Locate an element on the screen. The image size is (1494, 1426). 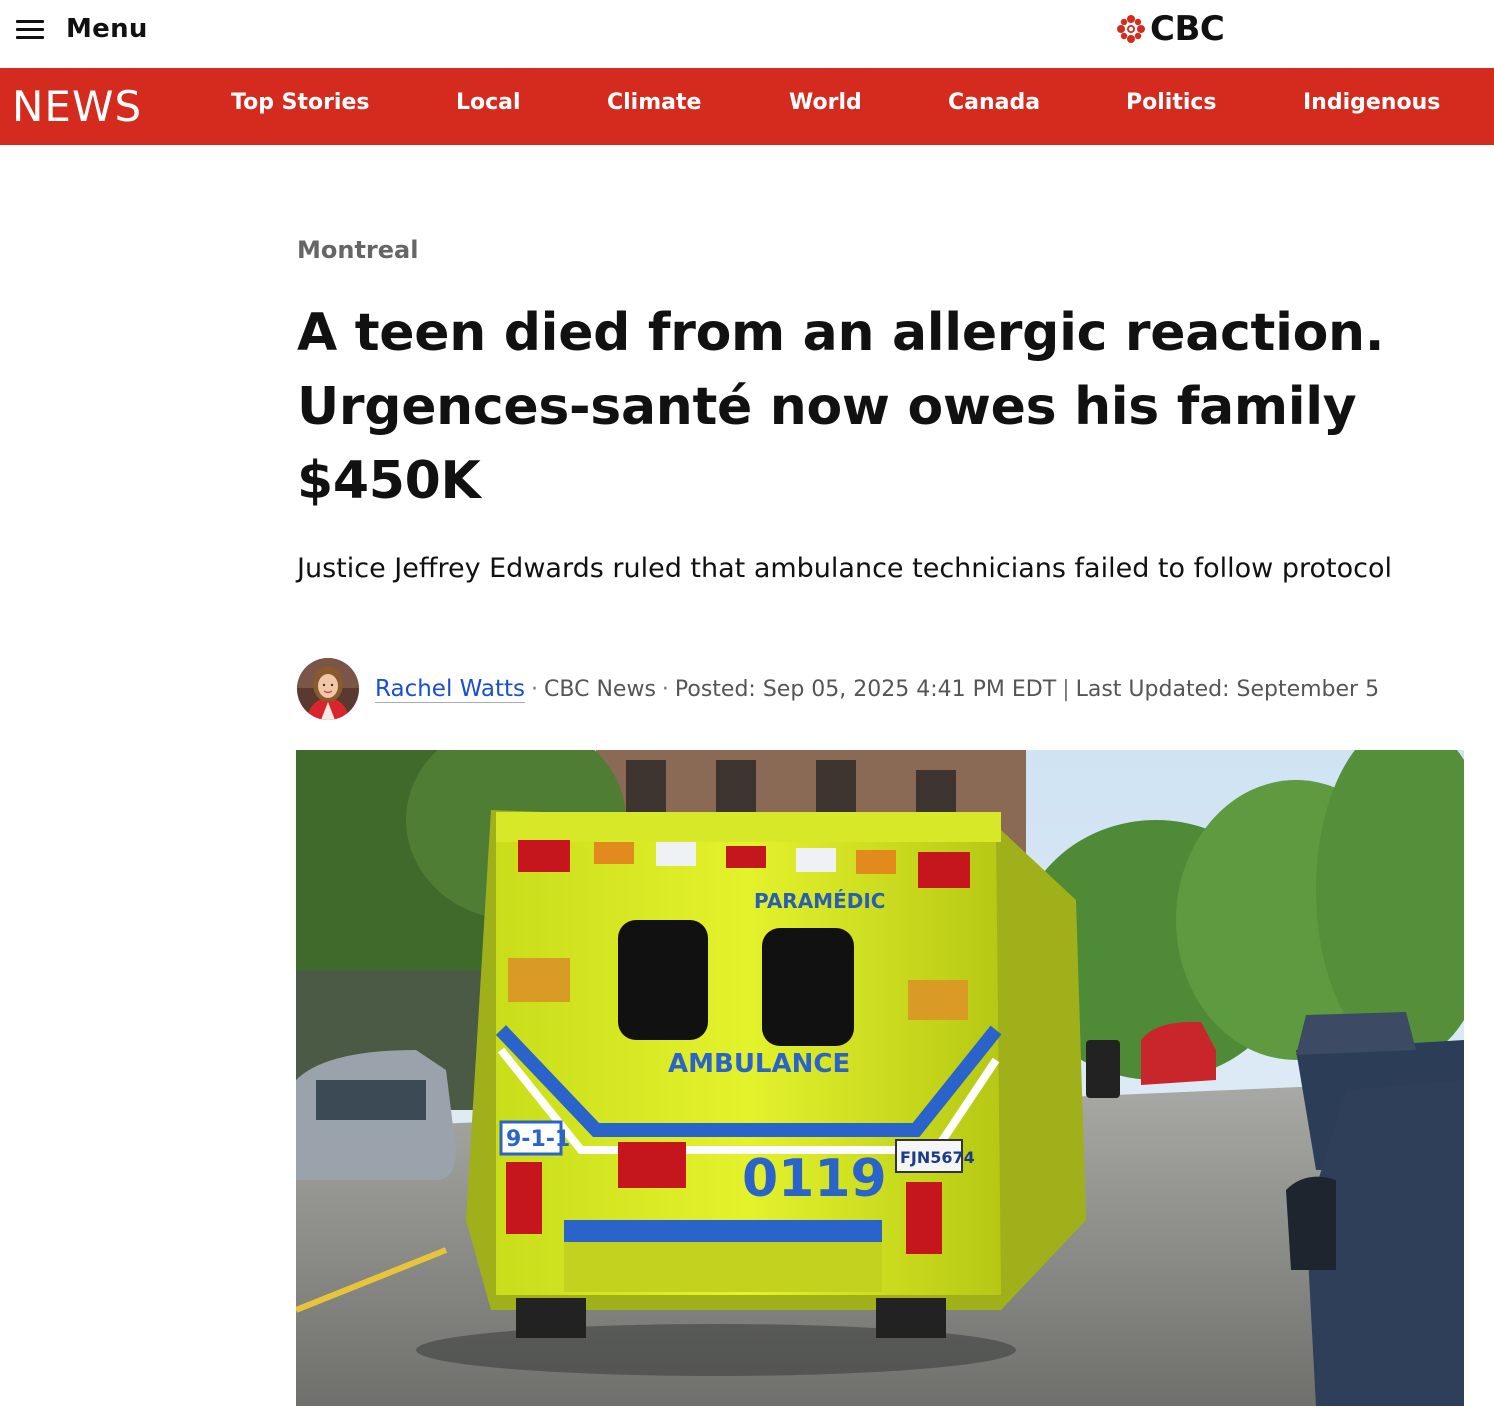
paramedic-text: PARAMÉDIC is located at coordinates (819, 901).